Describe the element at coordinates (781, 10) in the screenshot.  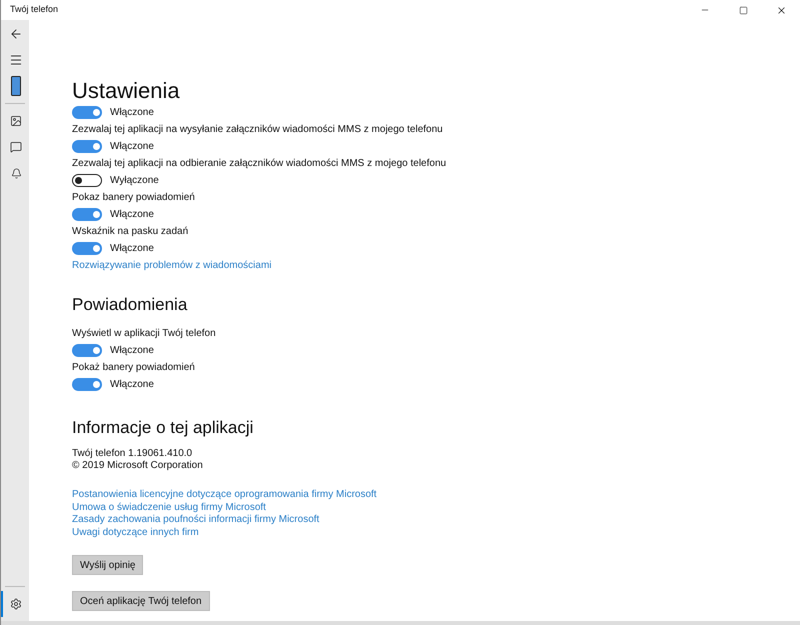
I see `close-icon` at that location.